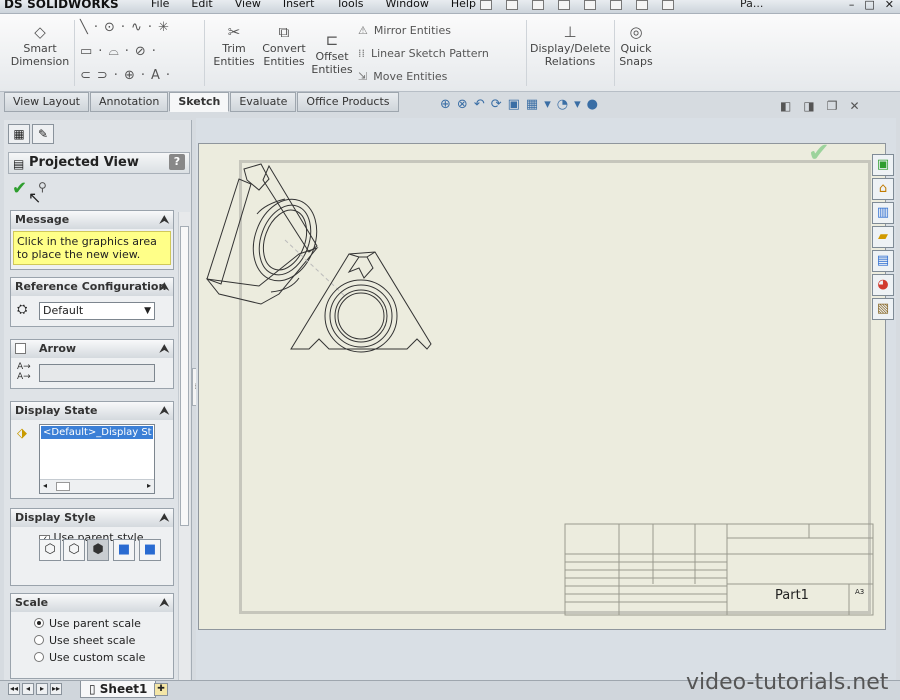  I want to click on slot-icon: ⊂⊃, so click(97, 75).